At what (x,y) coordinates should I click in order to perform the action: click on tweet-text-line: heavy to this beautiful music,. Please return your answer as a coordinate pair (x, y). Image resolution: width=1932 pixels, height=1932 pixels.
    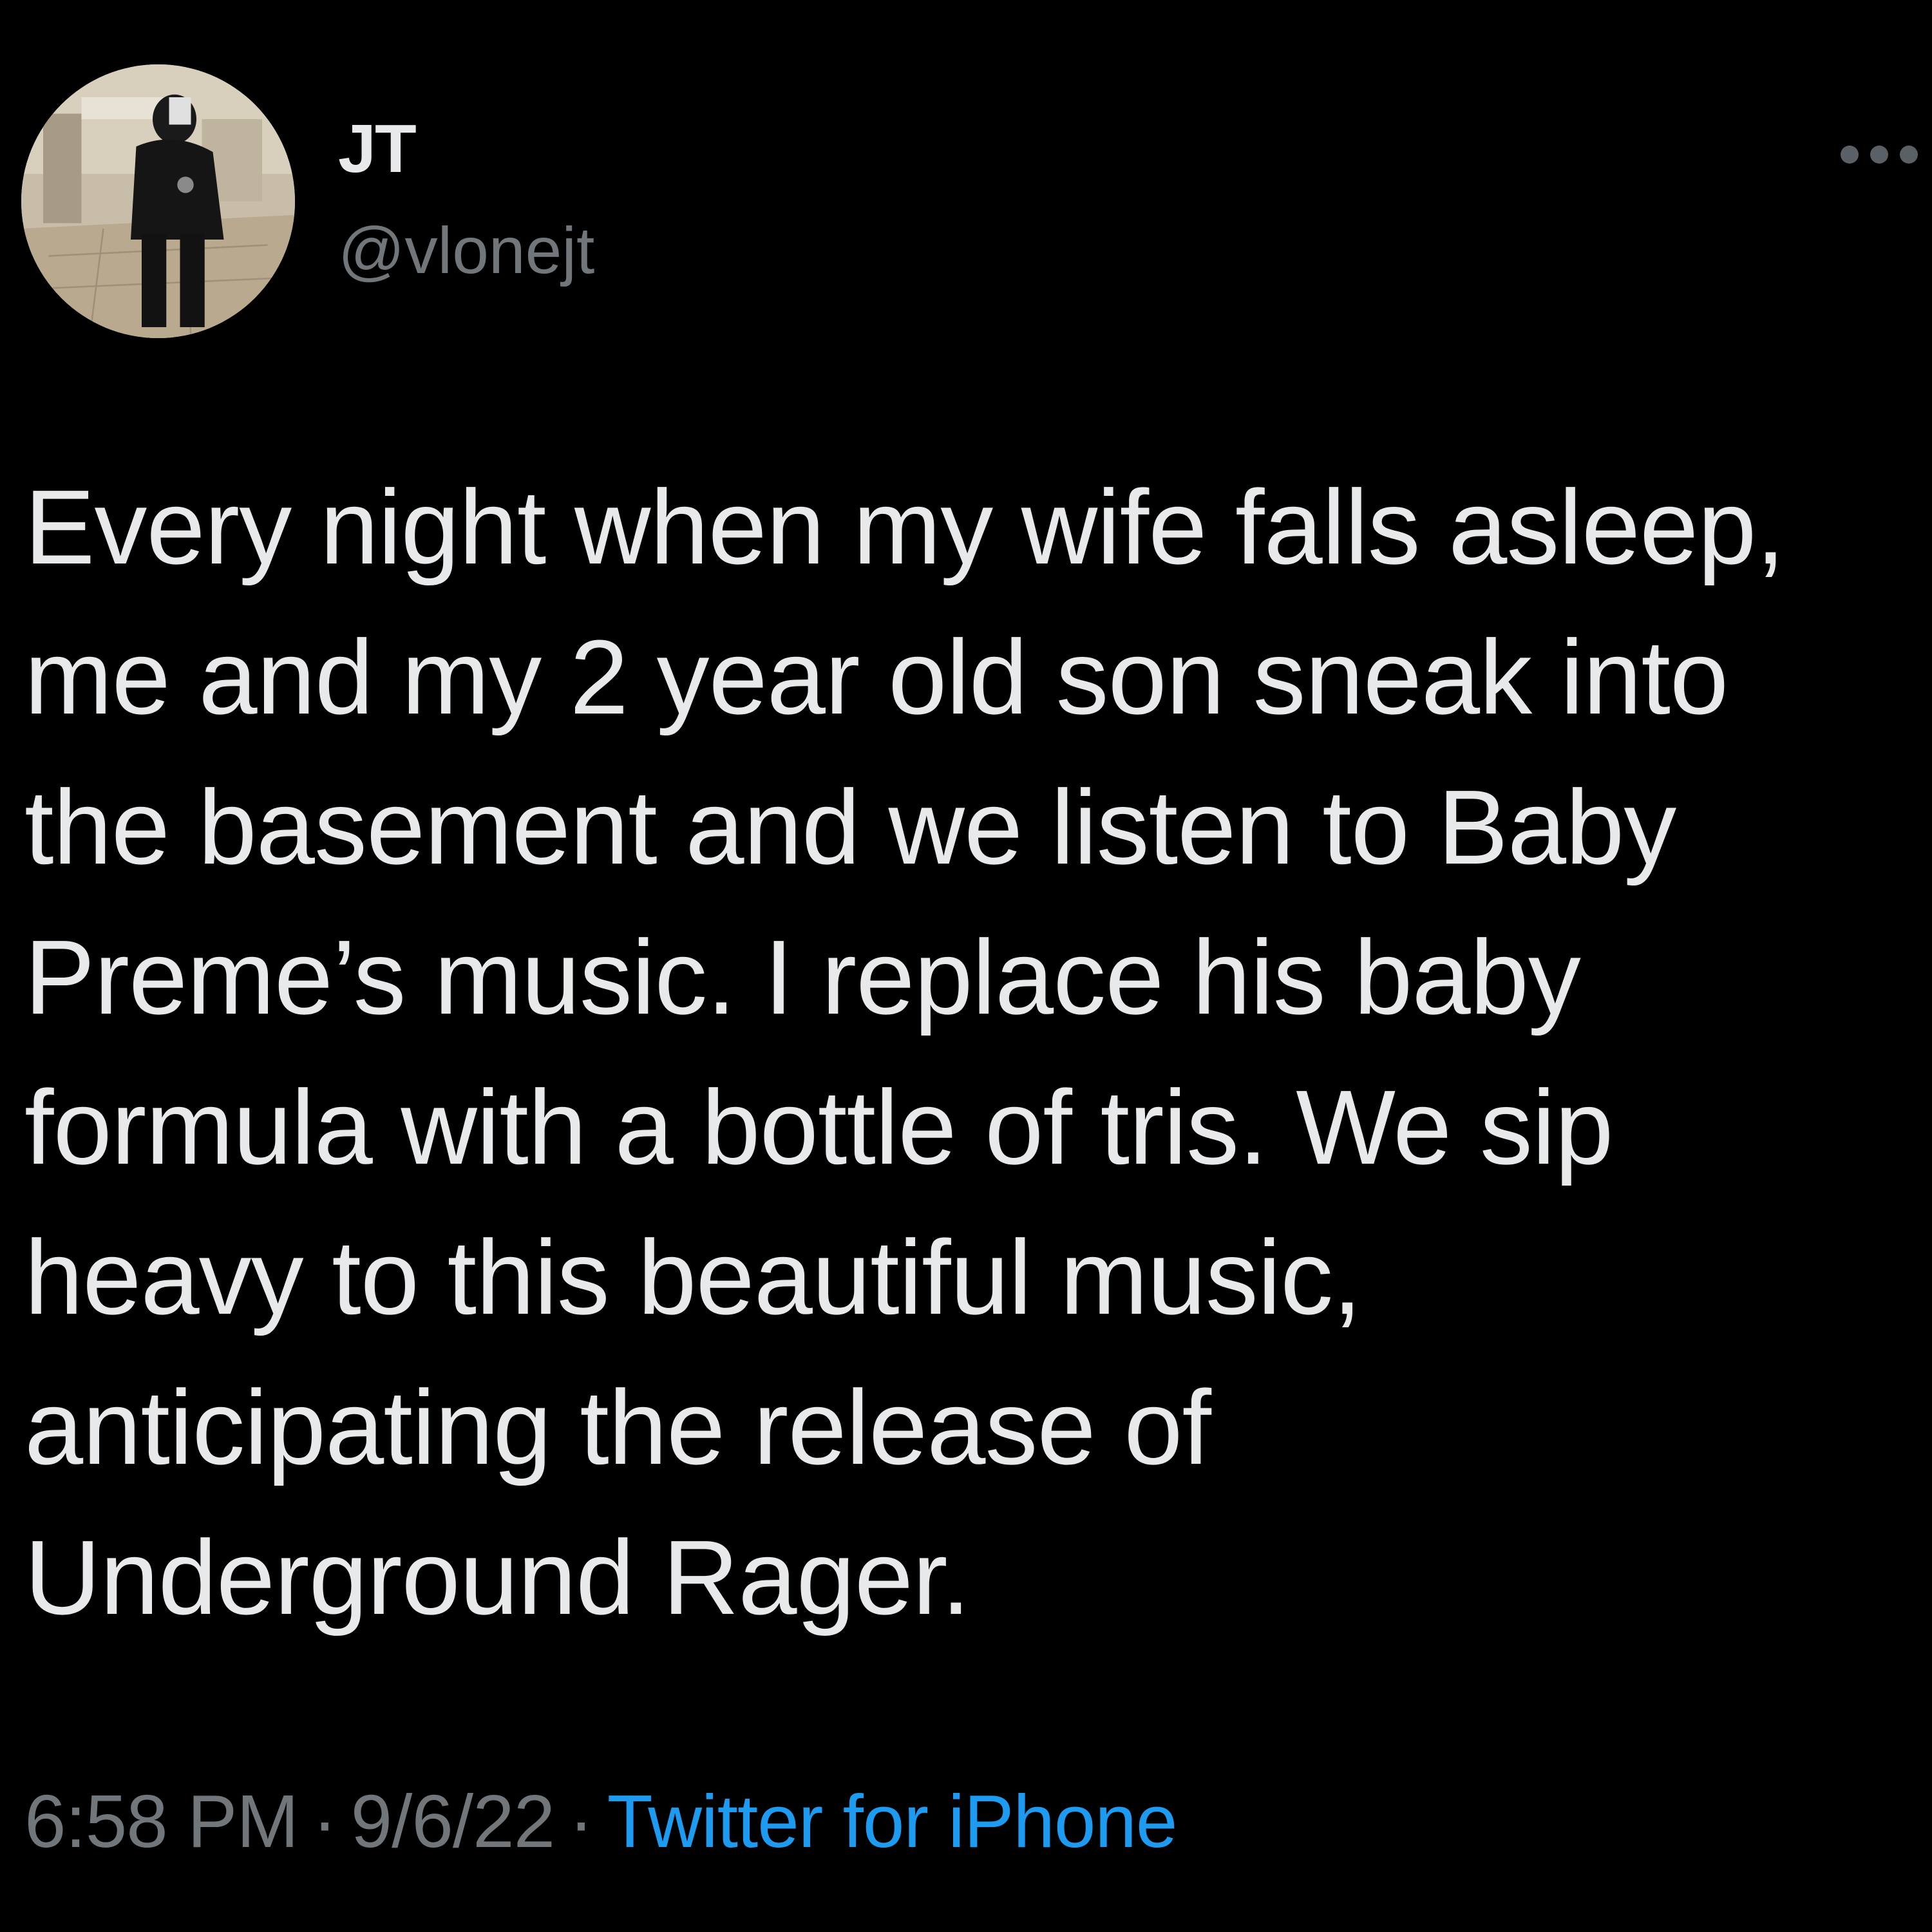
    Looking at the image, I should click on (693, 1277).